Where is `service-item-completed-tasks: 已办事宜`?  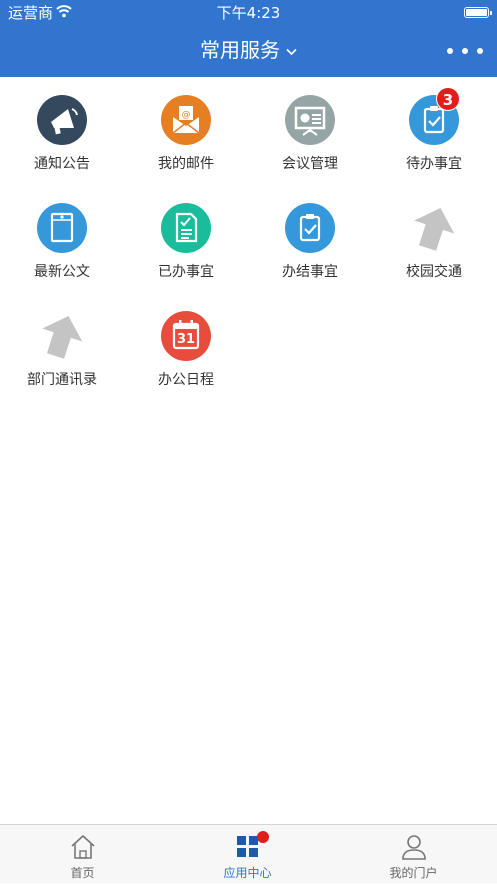
service-item-completed-tasks: 已办事宜 is located at coordinates (186, 237).